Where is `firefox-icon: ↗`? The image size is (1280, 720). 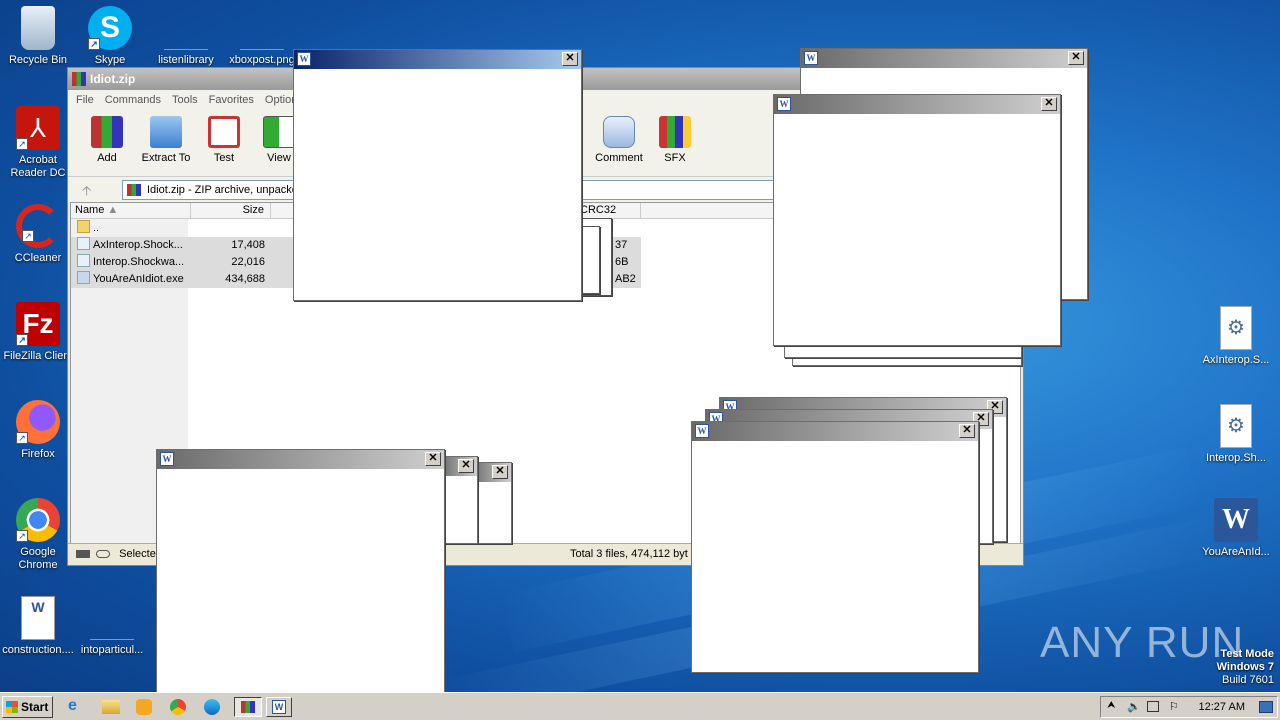 firefox-icon: ↗ is located at coordinates (38, 422).